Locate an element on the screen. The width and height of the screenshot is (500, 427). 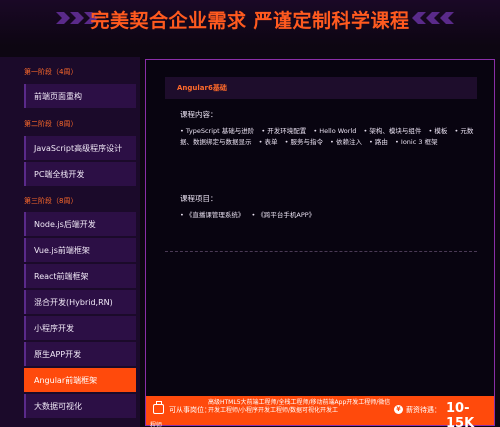
content-item: • 依赖注入 is located at coordinates (346, 142).